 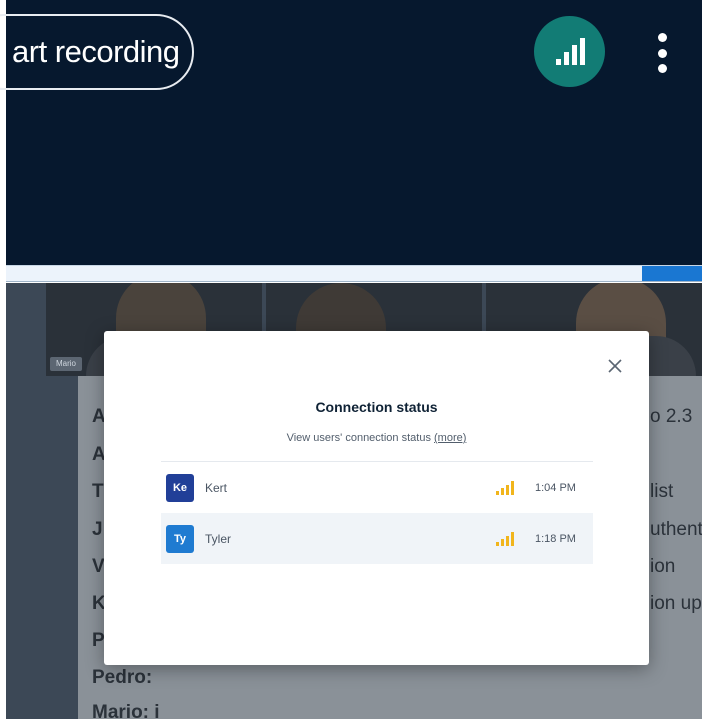 What do you see at coordinates (180, 487) in the screenshot?
I see `avatar: Ke` at bounding box center [180, 487].